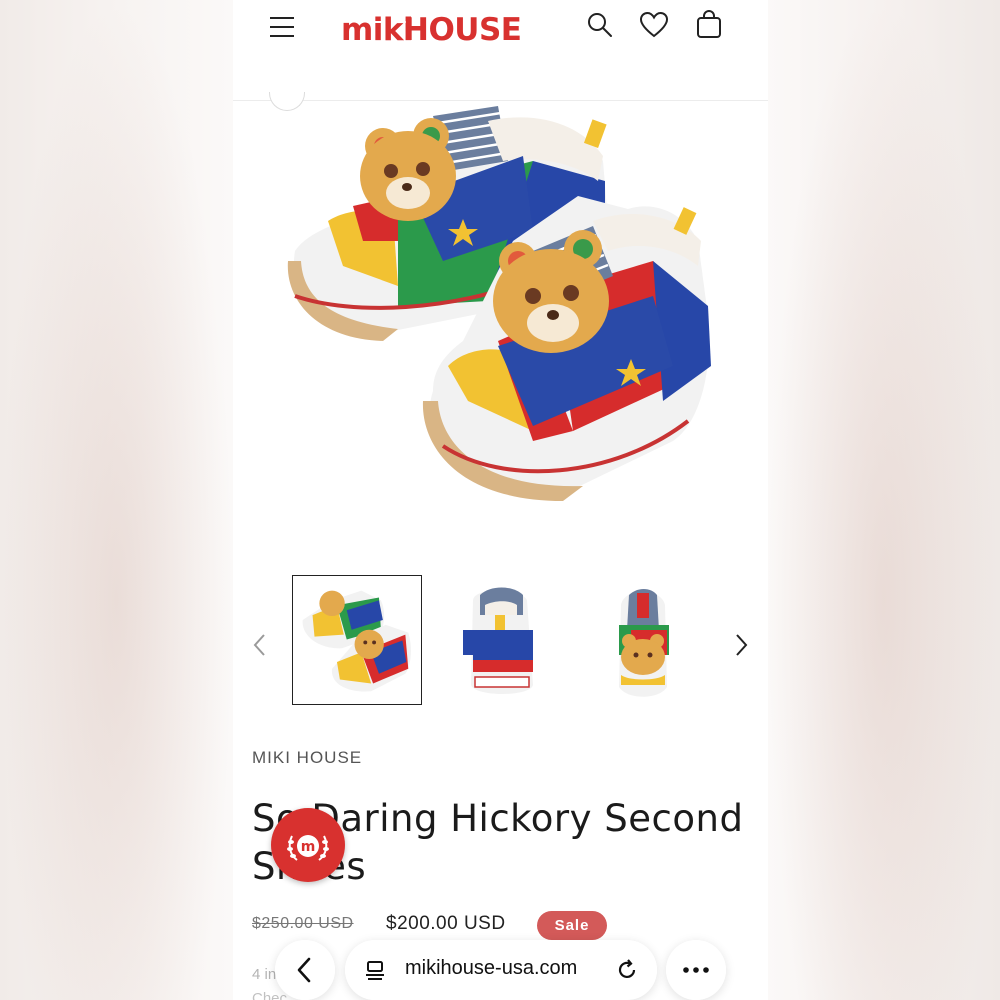 Image resolution: width=1000 pixels, height=1000 pixels. I want to click on svg-text: m, so click(308, 847).